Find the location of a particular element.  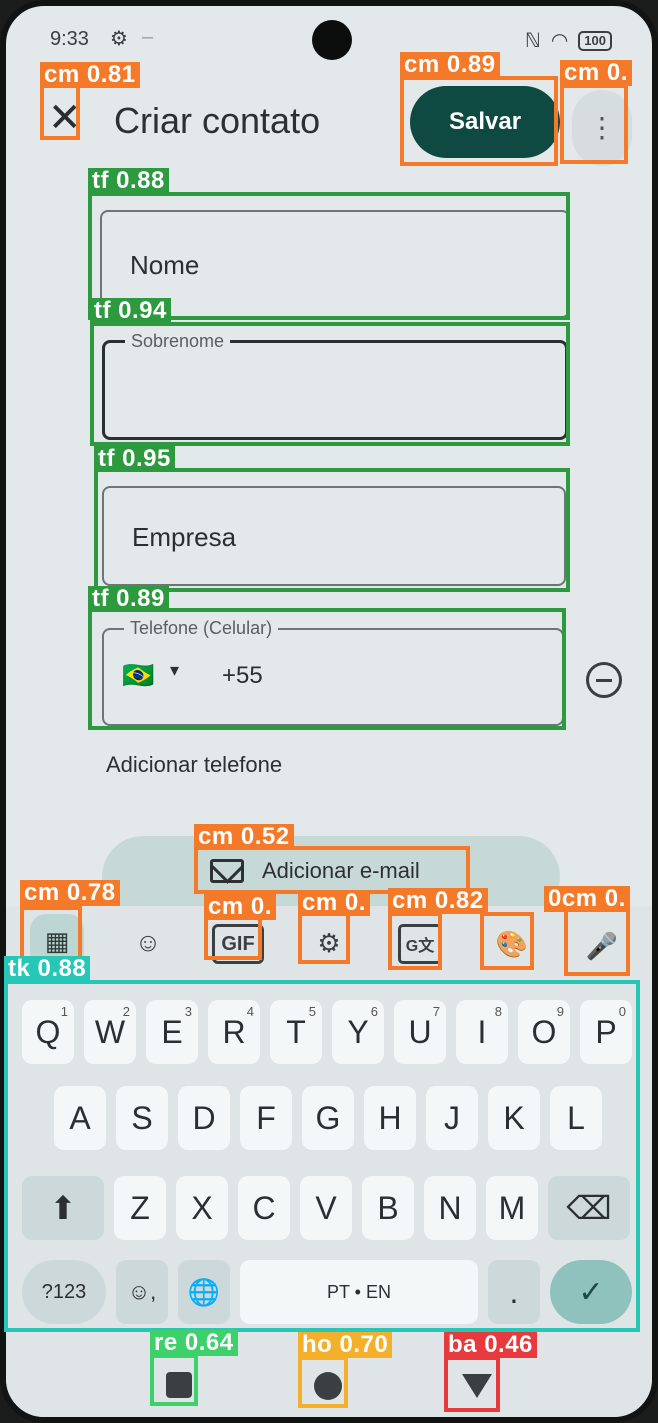

overlay-label-add-email: cm 0.52 is located at coordinates (244, 837).